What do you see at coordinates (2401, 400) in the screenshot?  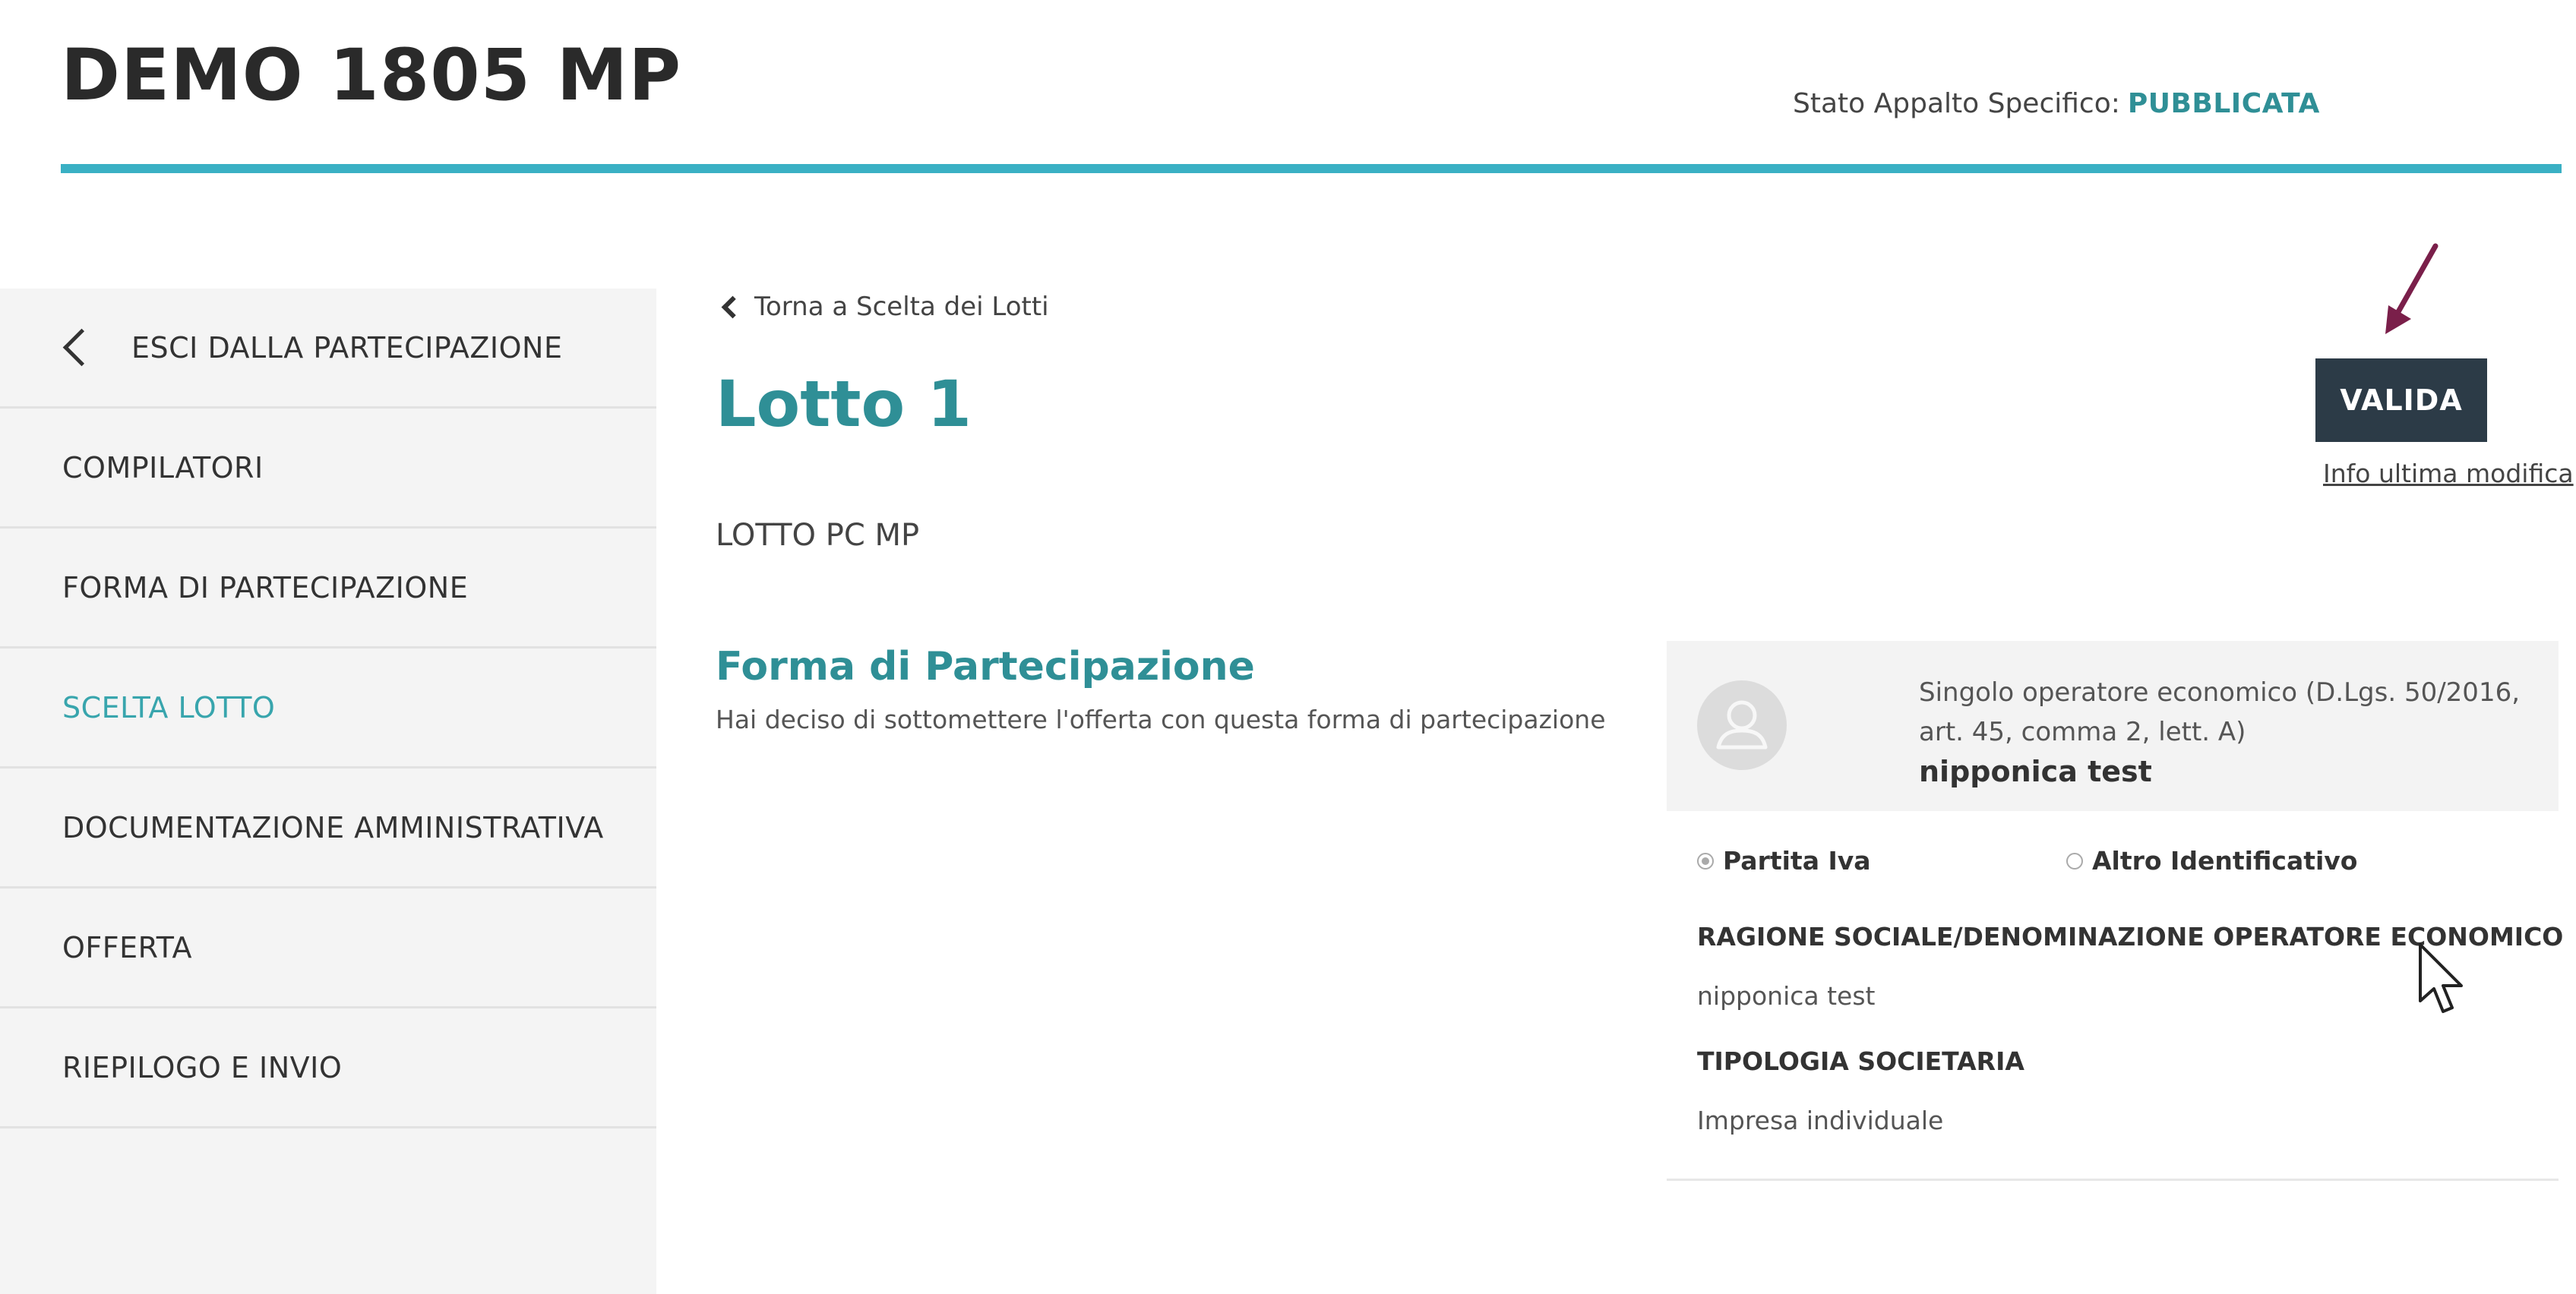 I see `validate-button: VALIDA` at bounding box center [2401, 400].